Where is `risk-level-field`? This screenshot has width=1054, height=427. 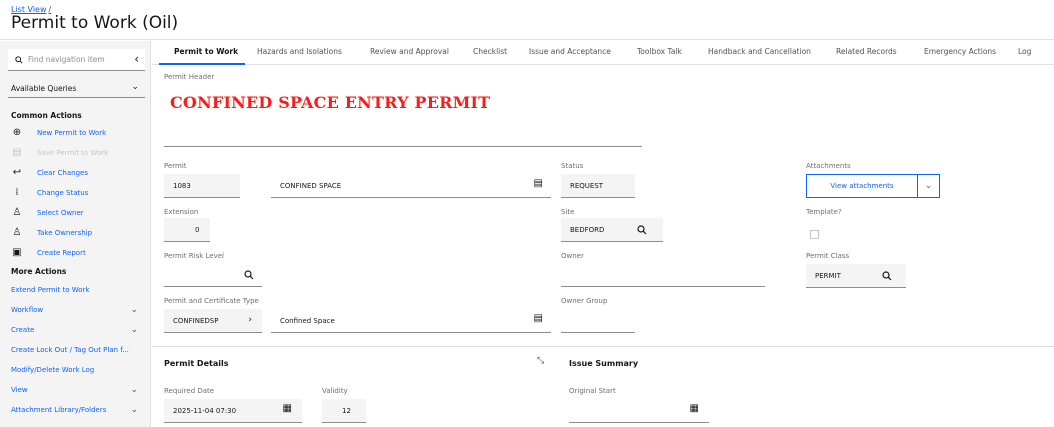
risk-level-field is located at coordinates (213, 275).